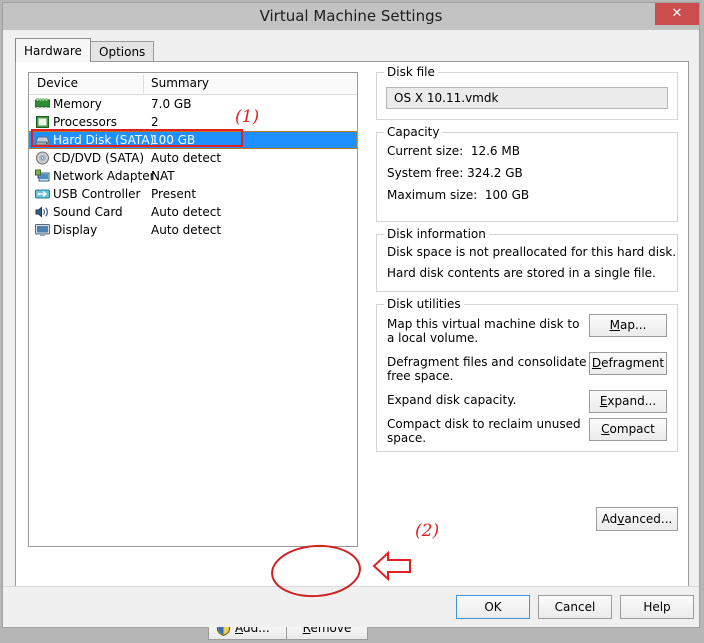 The width and height of the screenshot is (704, 643). I want to click on memory-icon, so click(42, 104).